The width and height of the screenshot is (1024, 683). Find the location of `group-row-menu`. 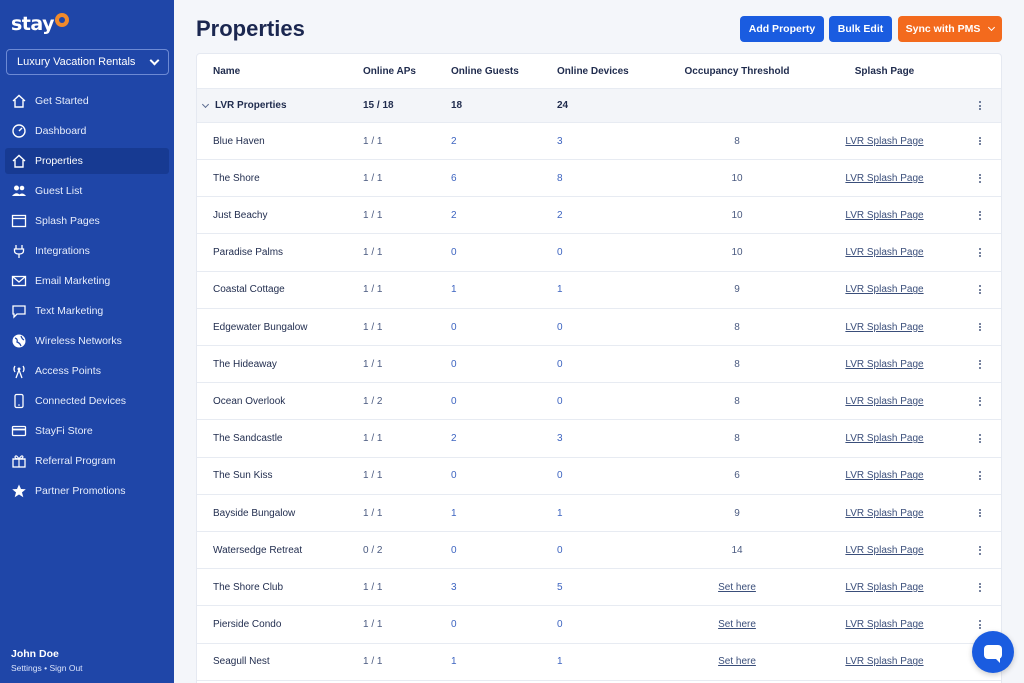

group-row-menu is located at coordinates (980, 105).